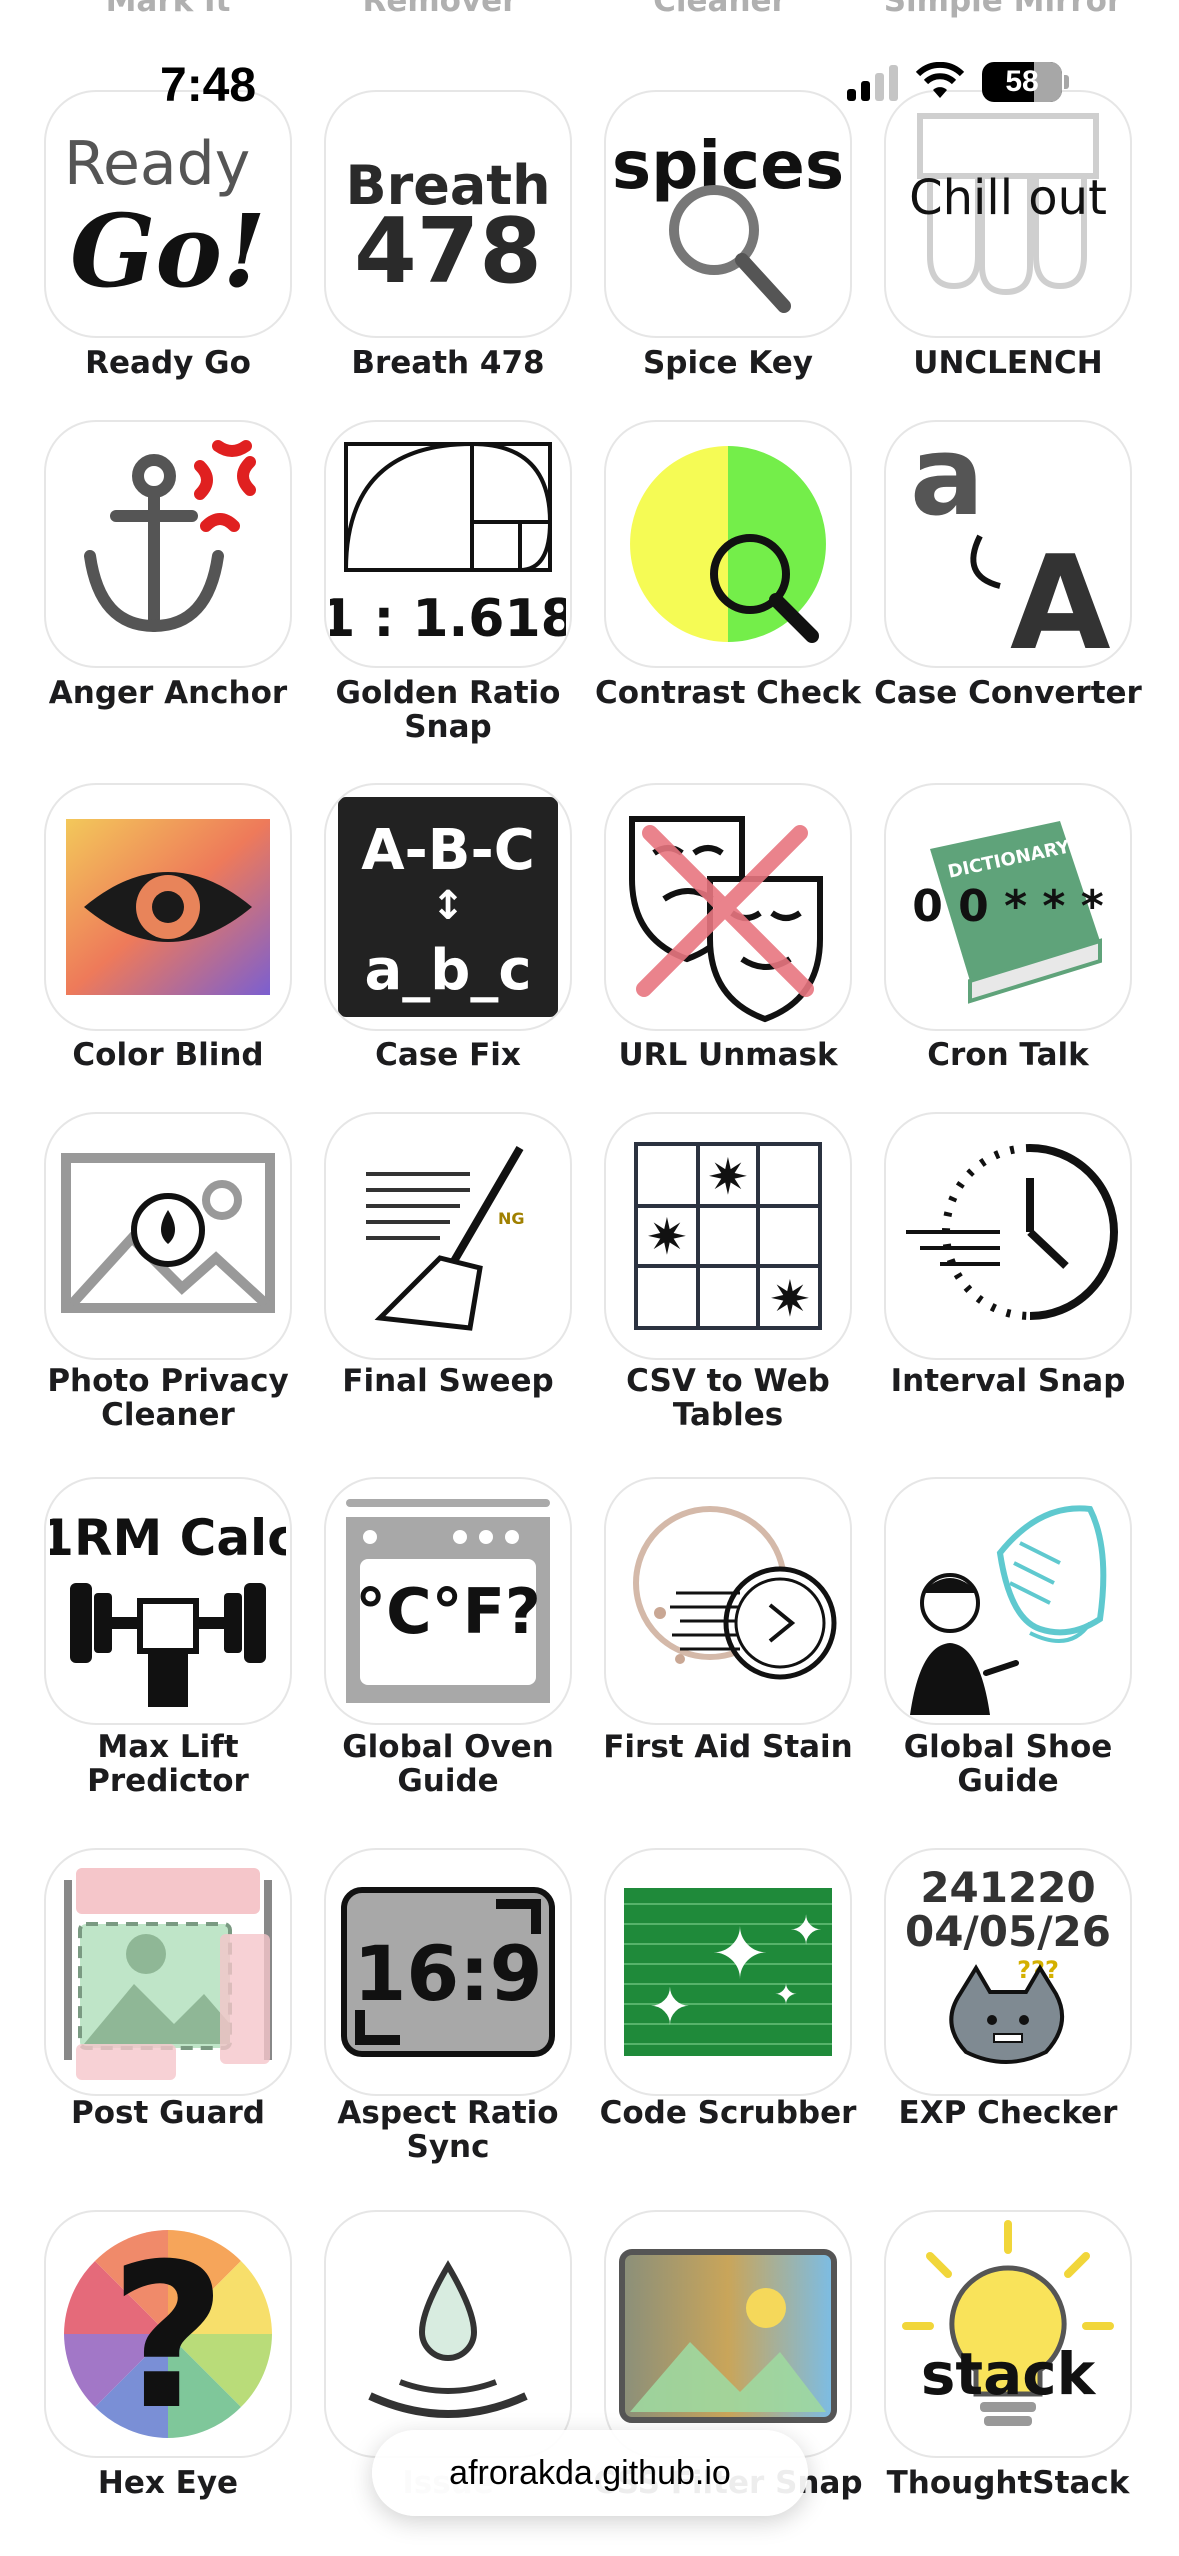  What do you see at coordinates (168, 363) in the screenshot?
I see `app-label: Ready Go` at bounding box center [168, 363].